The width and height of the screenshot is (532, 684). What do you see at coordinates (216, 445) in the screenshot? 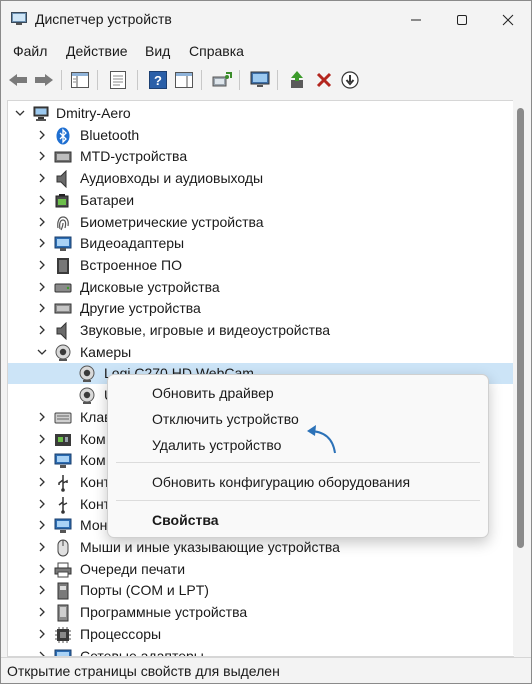
I see `menu-item-uninstall-device: Удалить устройство` at bounding box center [216, 445].